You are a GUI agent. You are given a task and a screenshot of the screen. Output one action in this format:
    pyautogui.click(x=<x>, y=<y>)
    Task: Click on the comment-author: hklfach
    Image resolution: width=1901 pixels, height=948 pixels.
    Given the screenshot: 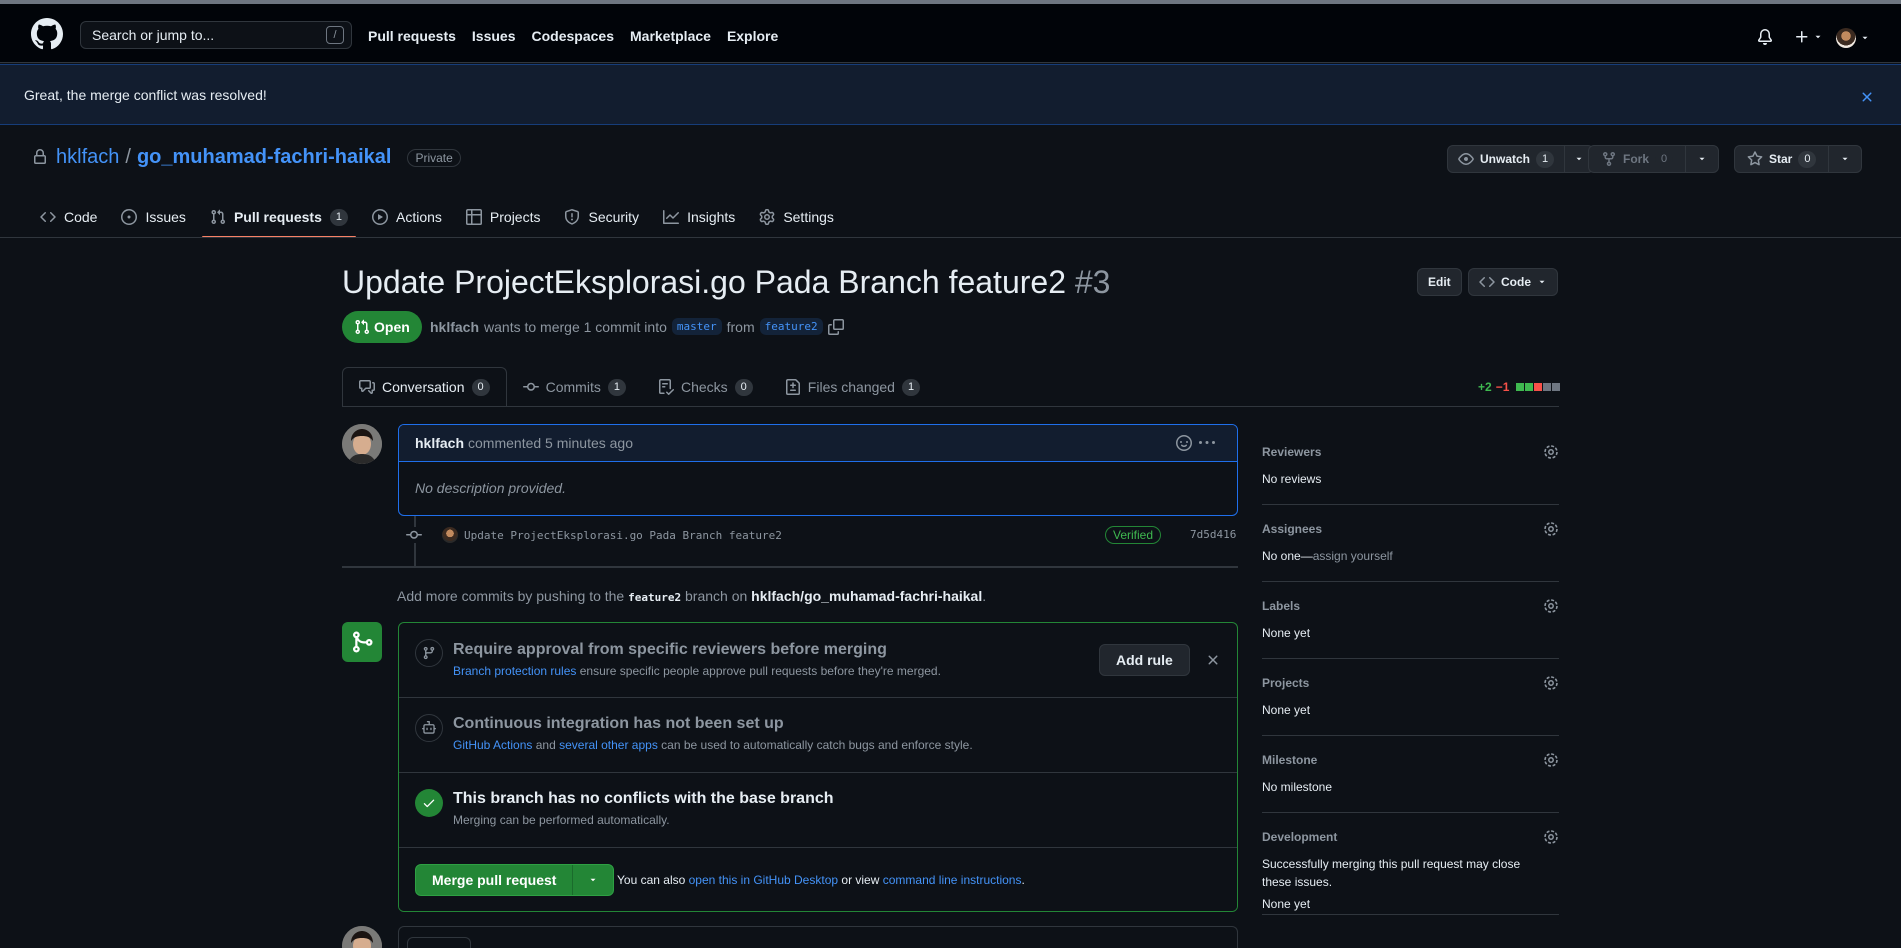 What is the action you would take?
    pyautogui.click(x=439, y=443)
    